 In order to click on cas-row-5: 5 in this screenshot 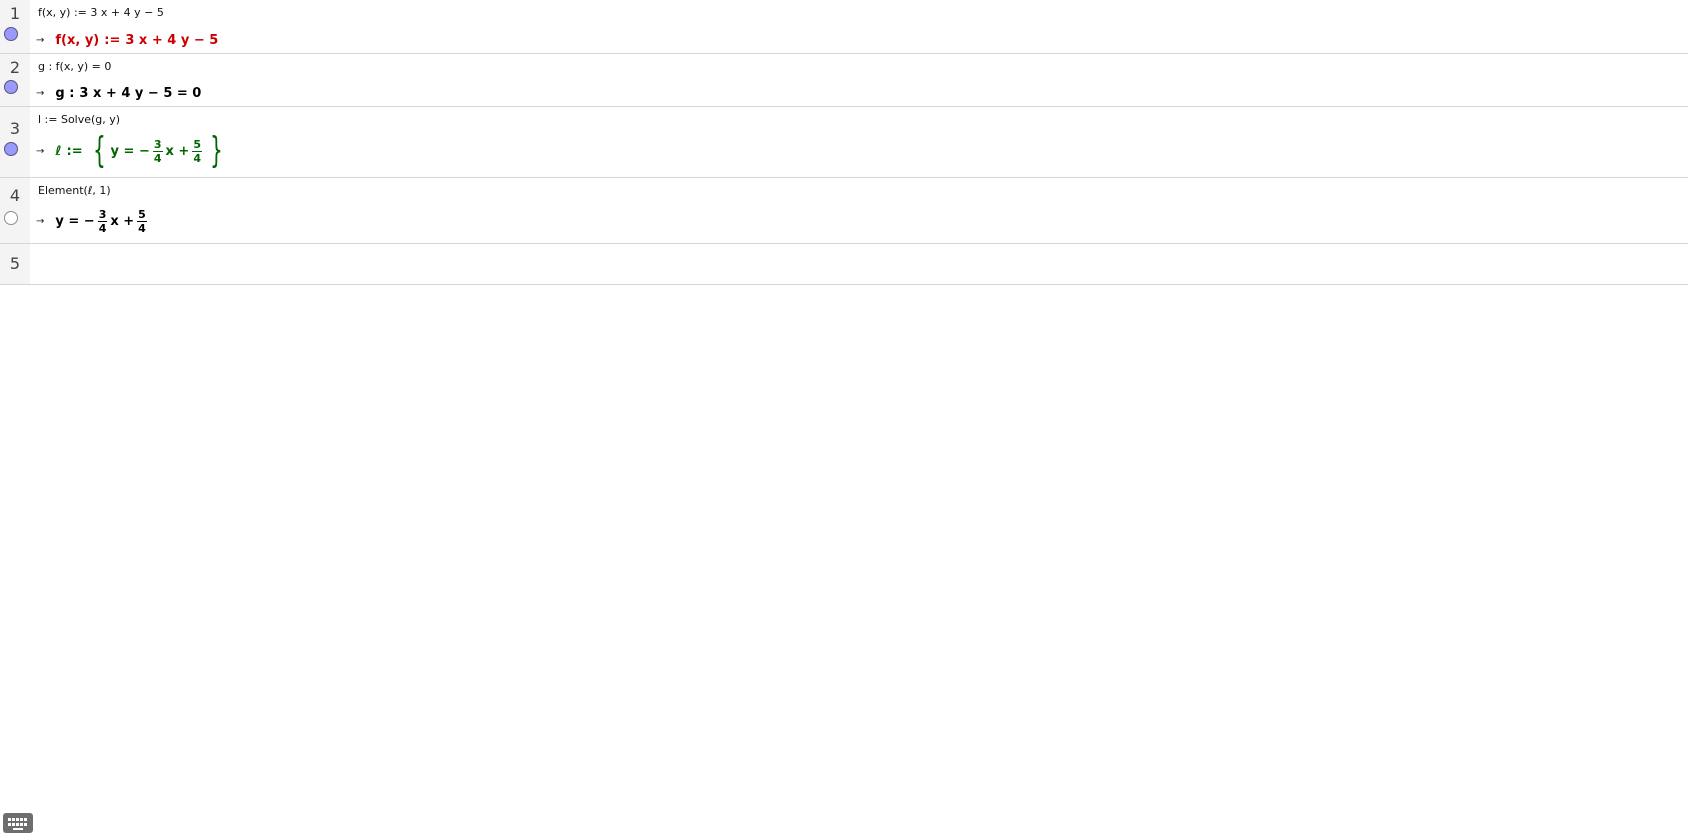, I will do `click(844, 264)`.